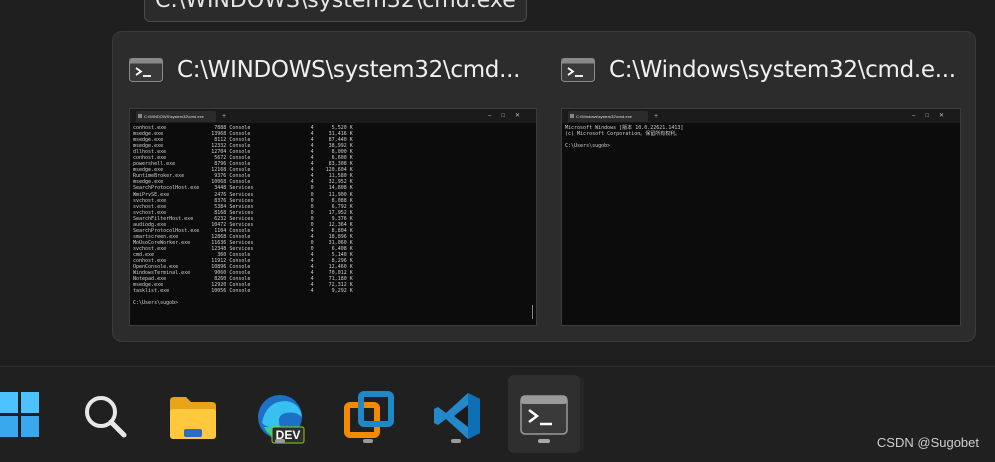 This screenshot has width=995, height=462. What do you see at coordinates (176, 116) in the screenshot?
I see `preview-tab: C:\WINDOWS\system32\cmd.exe` at bounding box center [176, 116].